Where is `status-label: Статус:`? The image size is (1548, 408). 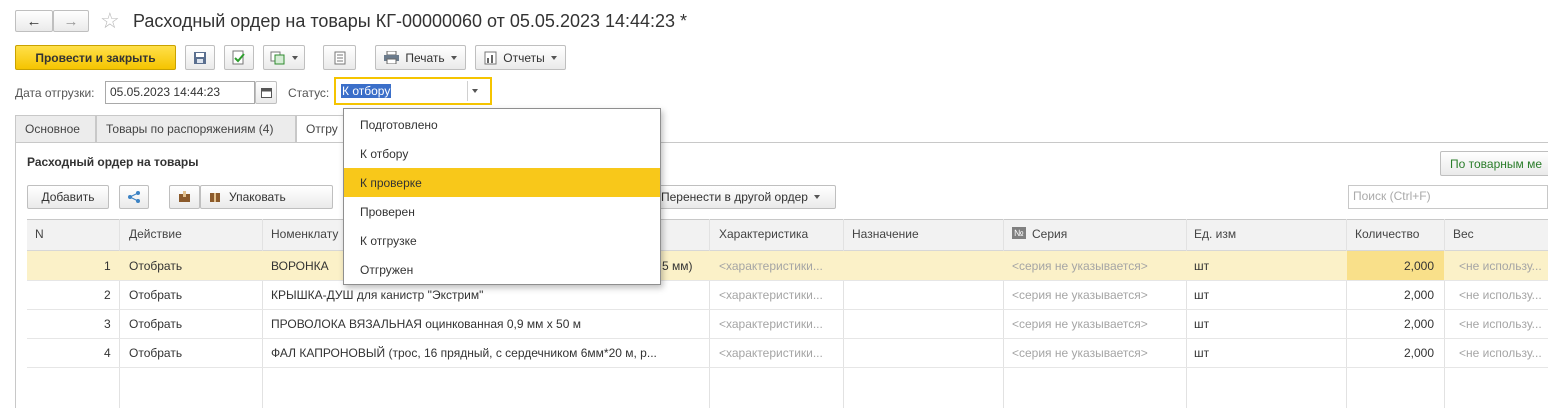 status-label: Статус: is located at coordinates (309, 93).